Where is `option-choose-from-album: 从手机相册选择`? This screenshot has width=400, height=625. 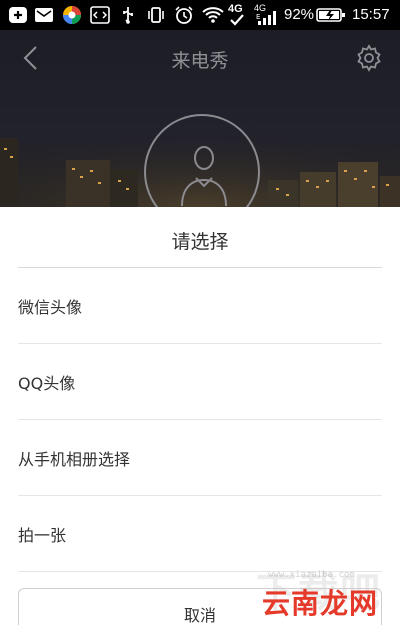 option-choose-from-album: 从手机相册选择 is located at coordinates (200, 458).